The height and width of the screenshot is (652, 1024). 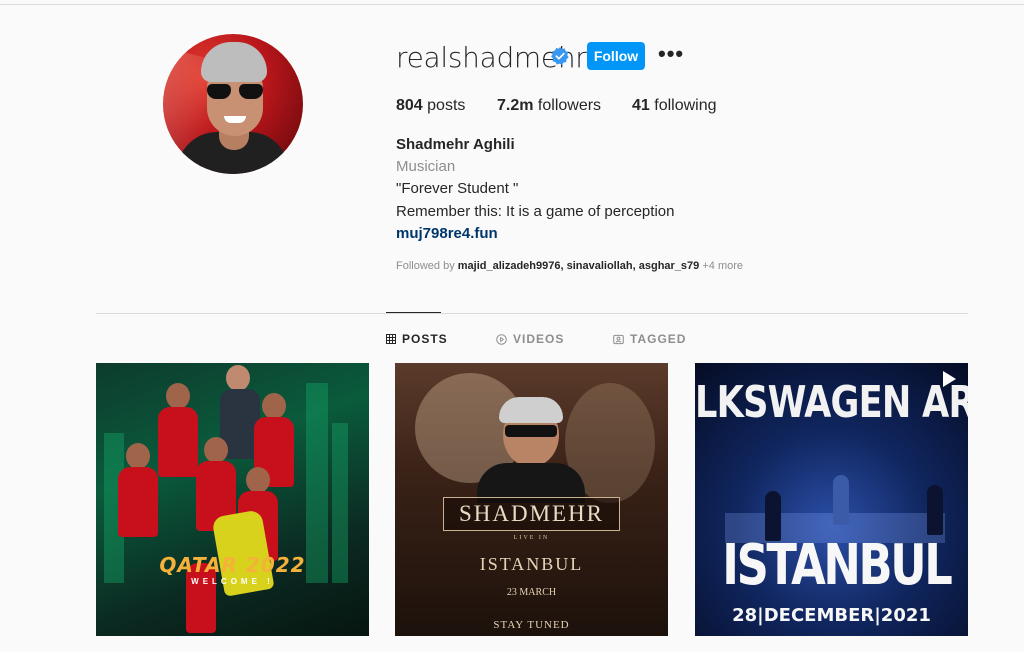 I want to click on posts-count: 804, so click(x=409, y=105).